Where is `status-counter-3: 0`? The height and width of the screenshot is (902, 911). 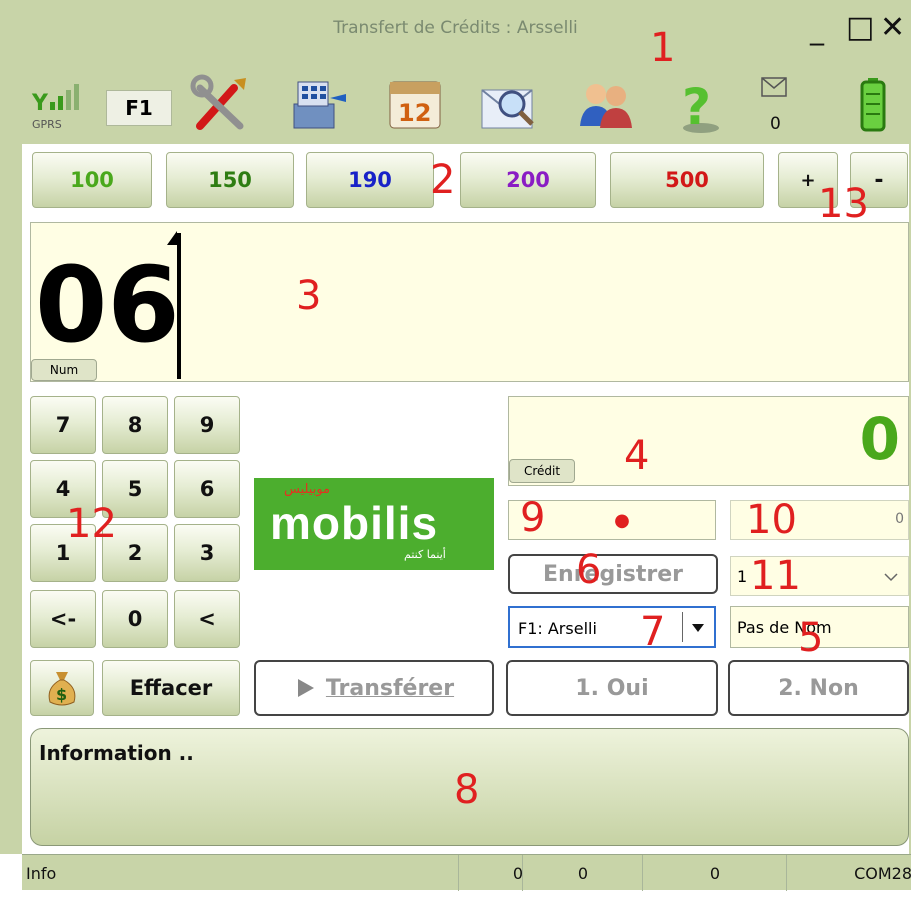
status-counter-3: 0 is located at coordinates (714, 873).